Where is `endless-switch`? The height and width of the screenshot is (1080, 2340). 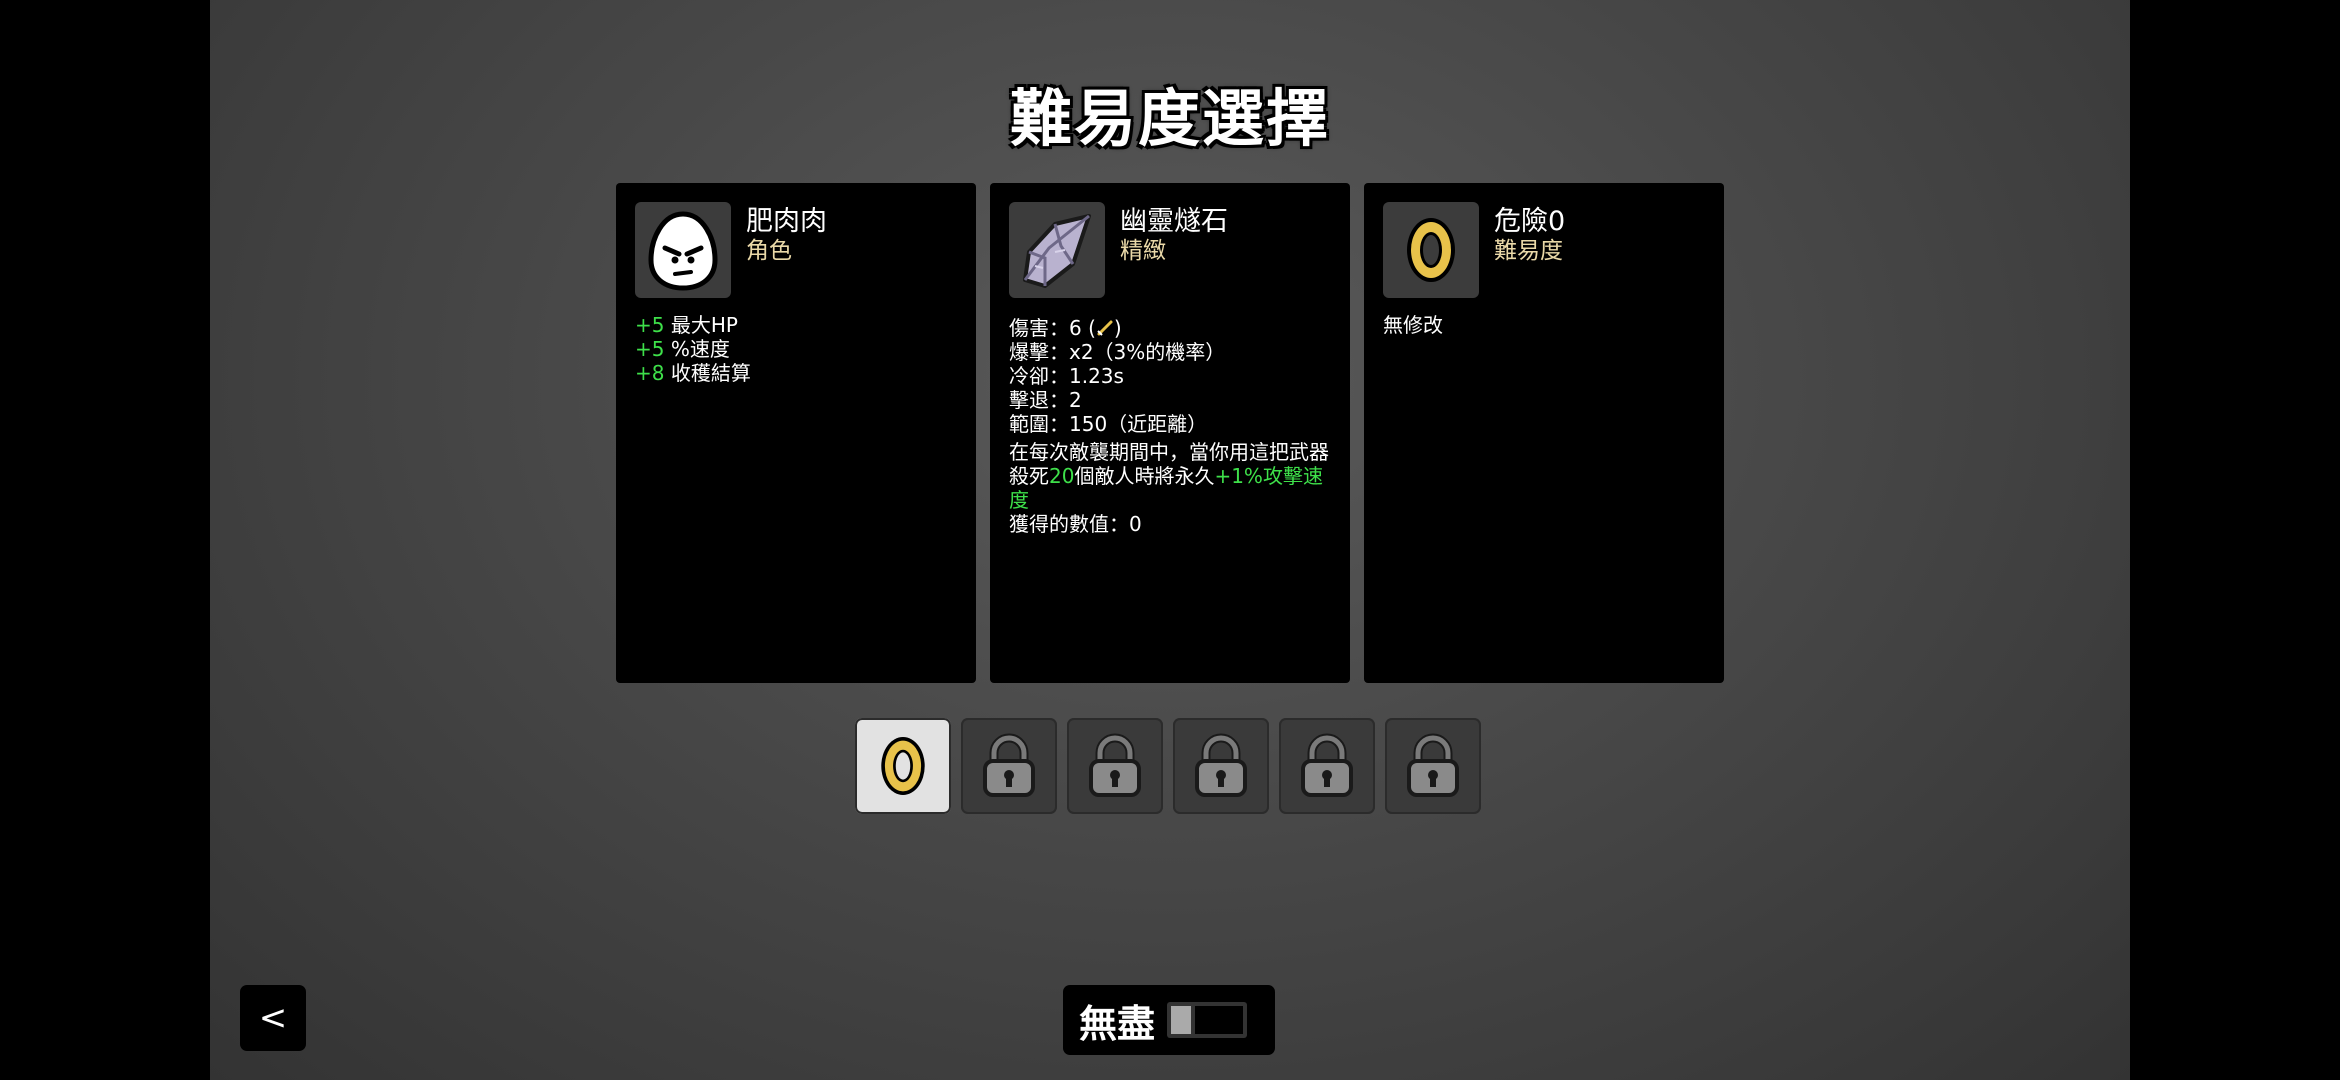
endless-switch is located at coordinates (1207, 1020).